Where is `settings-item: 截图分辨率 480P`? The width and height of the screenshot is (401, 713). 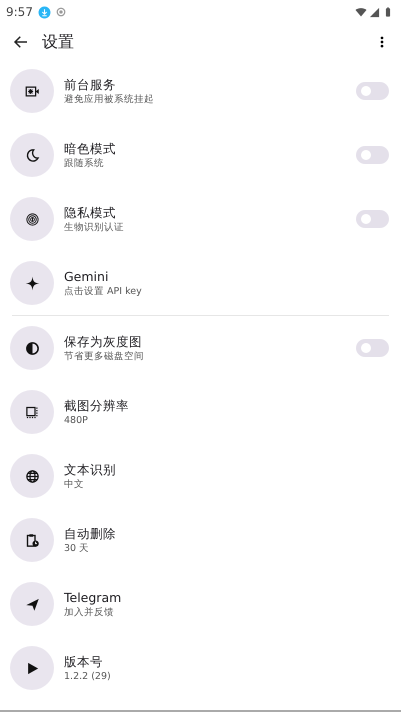 settings-item: 截图分辨率 480P is located at coordinates (200, 412).